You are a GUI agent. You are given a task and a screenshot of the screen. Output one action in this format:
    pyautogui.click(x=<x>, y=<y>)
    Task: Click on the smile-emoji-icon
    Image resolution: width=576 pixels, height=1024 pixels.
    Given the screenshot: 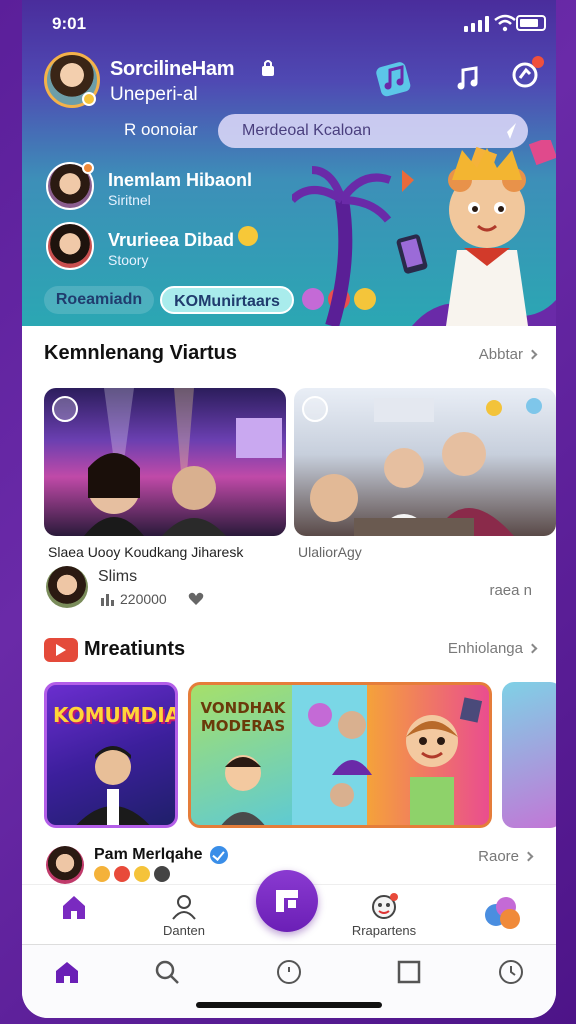 What is the action you would take?
    pyautogui.click(x=248, y=236)
    